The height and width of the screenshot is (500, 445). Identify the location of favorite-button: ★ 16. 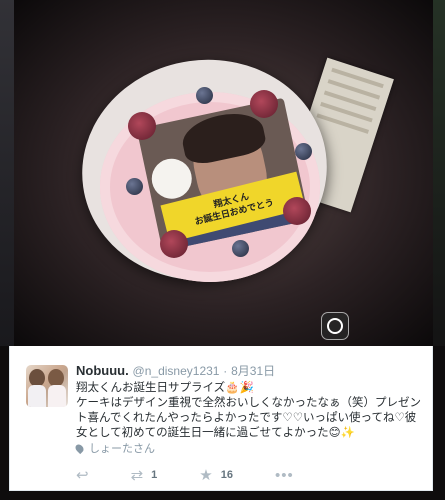
(216, 475).